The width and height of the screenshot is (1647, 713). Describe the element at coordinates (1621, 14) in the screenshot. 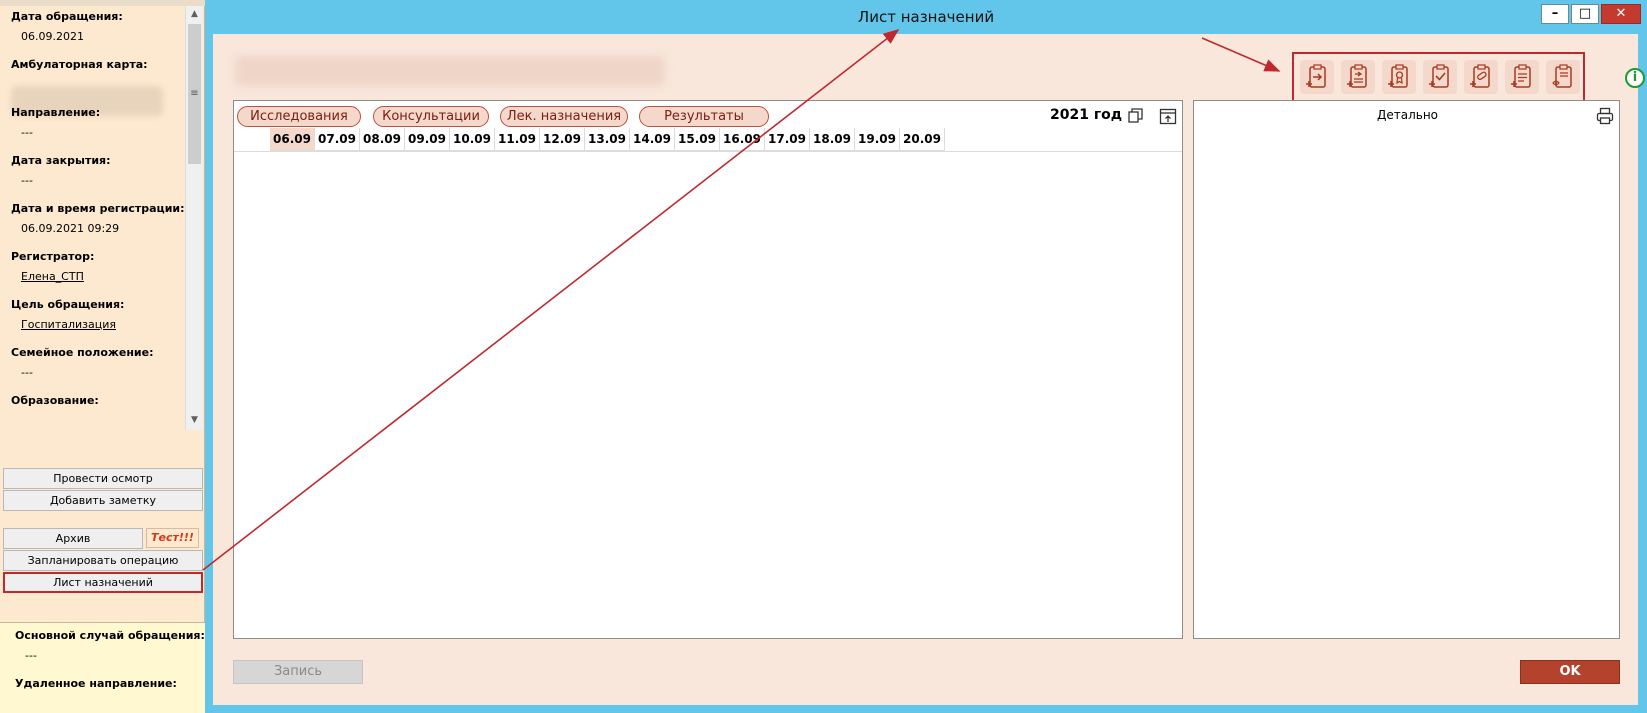

I see `close-icon: ✕` at that location.